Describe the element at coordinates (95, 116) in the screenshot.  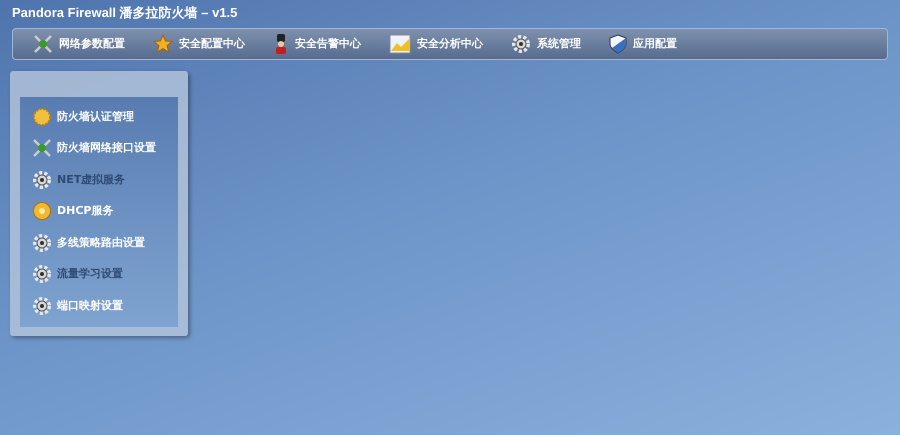
I see `sidebar-item: 防火墙认证管理` at that location.